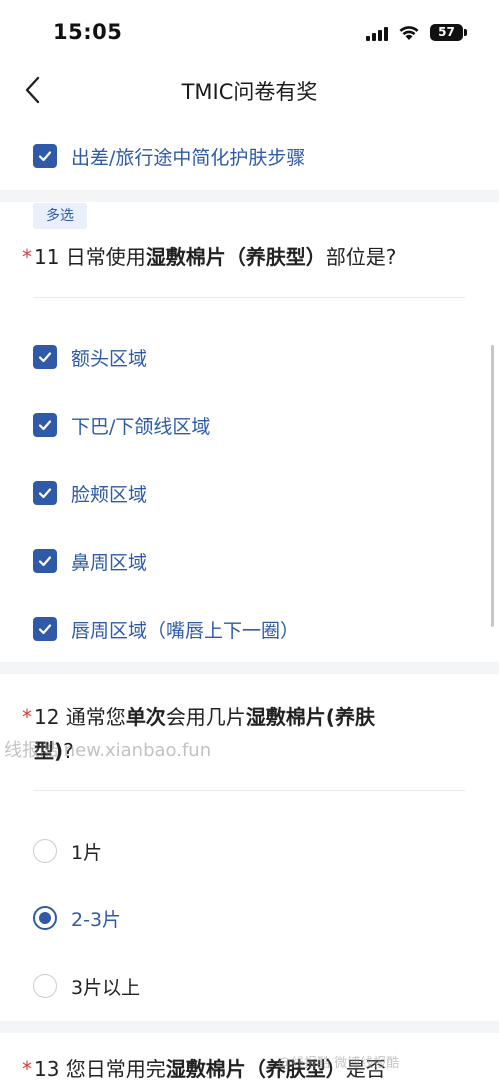 Image resolution: width=499 pixels, height=1080 pixels. Describe the element at coordinates (310, 717) in the screenshot. I see `title-bold-text: 湿敷棉片(养肤` at that location.